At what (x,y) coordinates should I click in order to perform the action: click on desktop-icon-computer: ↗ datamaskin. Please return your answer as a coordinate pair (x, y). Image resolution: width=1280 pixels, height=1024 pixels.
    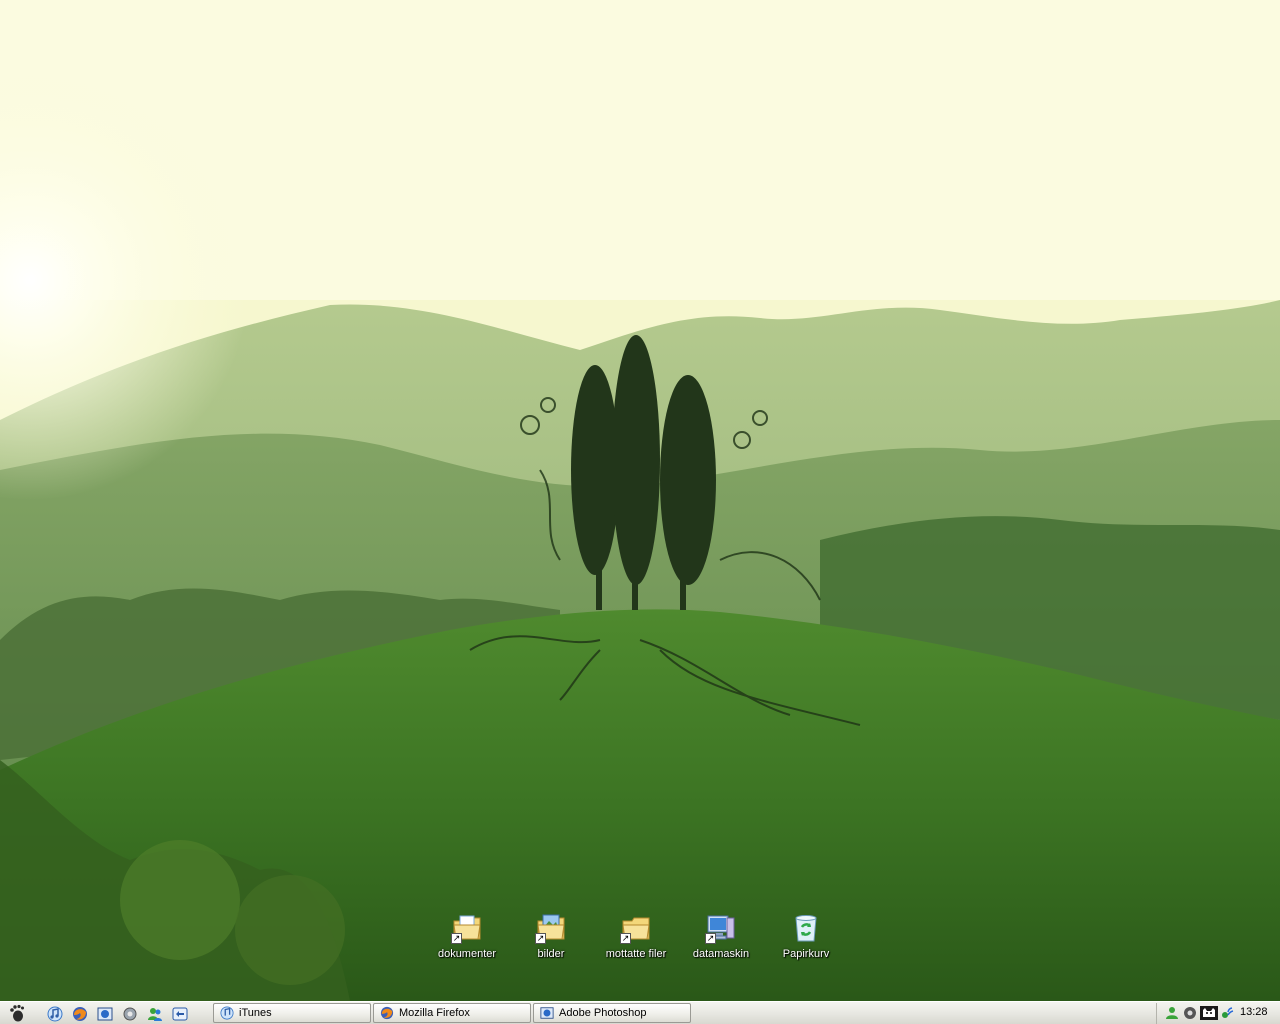
    Looking at the image, I should click on (721, 942).